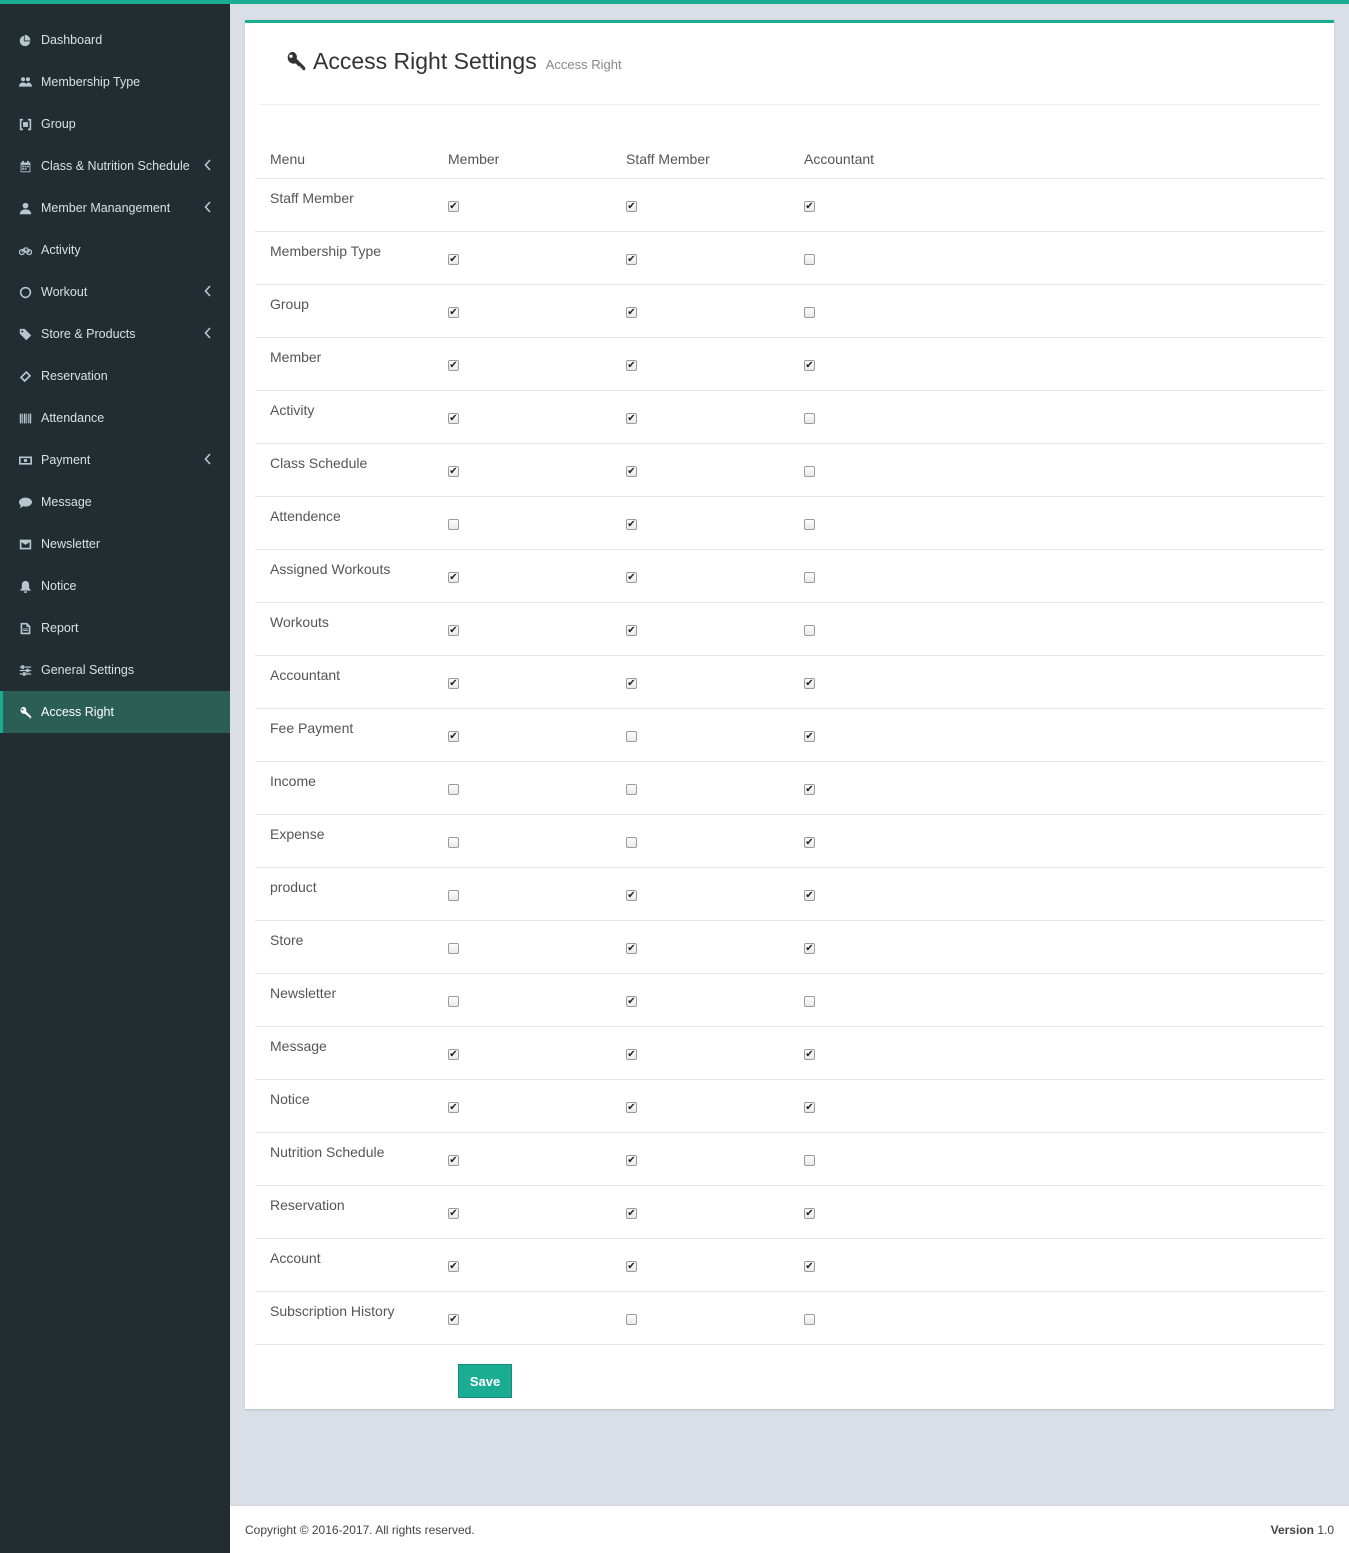  I want to click on sidebar-item-reservation: Reservation, so click(115, 376).